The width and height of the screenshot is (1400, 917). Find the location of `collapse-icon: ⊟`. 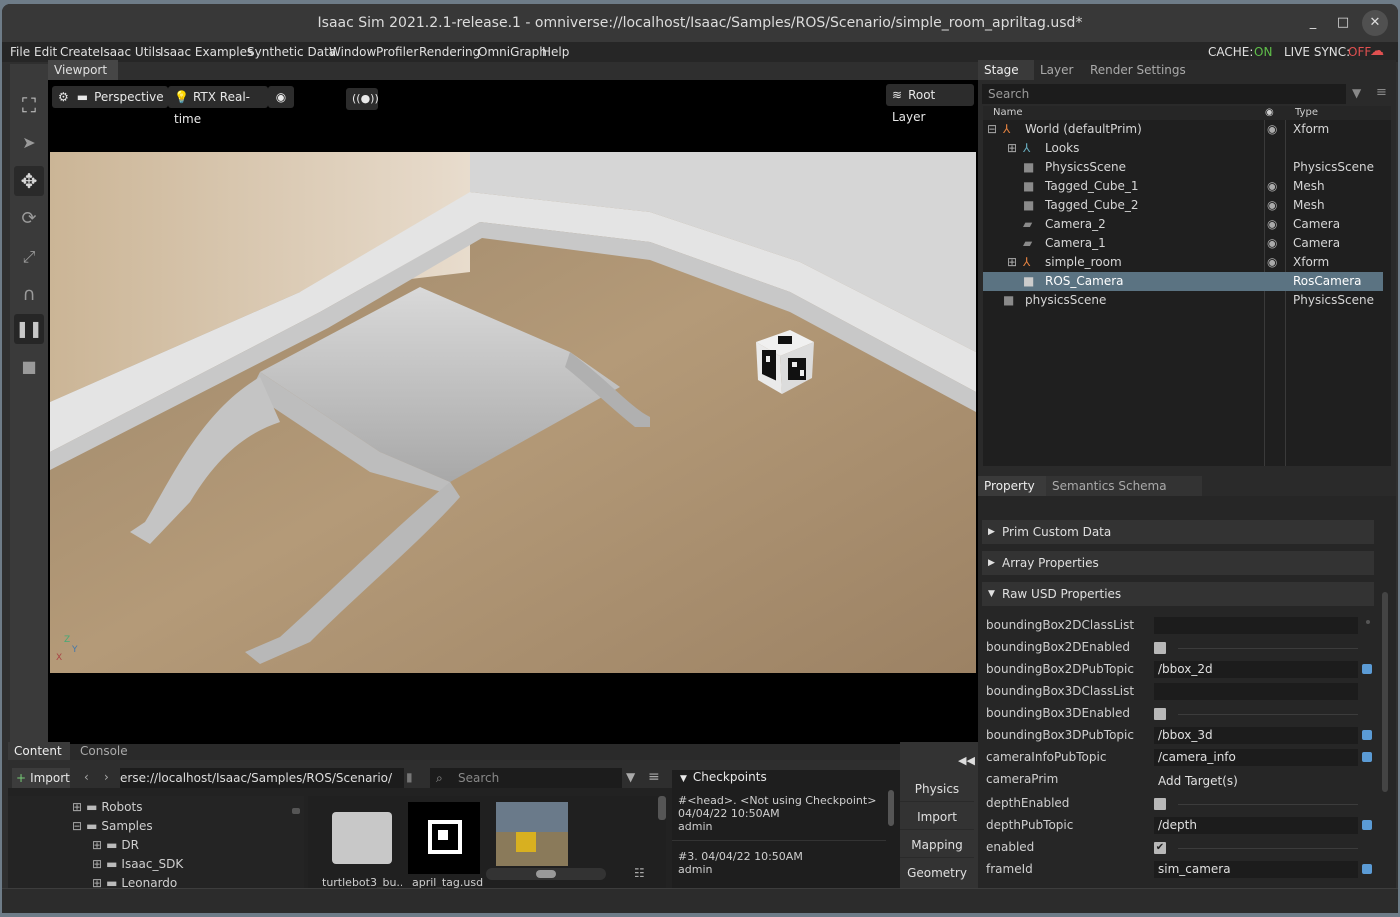

collapse-icon: ⊟ is located at coordinates (992, 129).